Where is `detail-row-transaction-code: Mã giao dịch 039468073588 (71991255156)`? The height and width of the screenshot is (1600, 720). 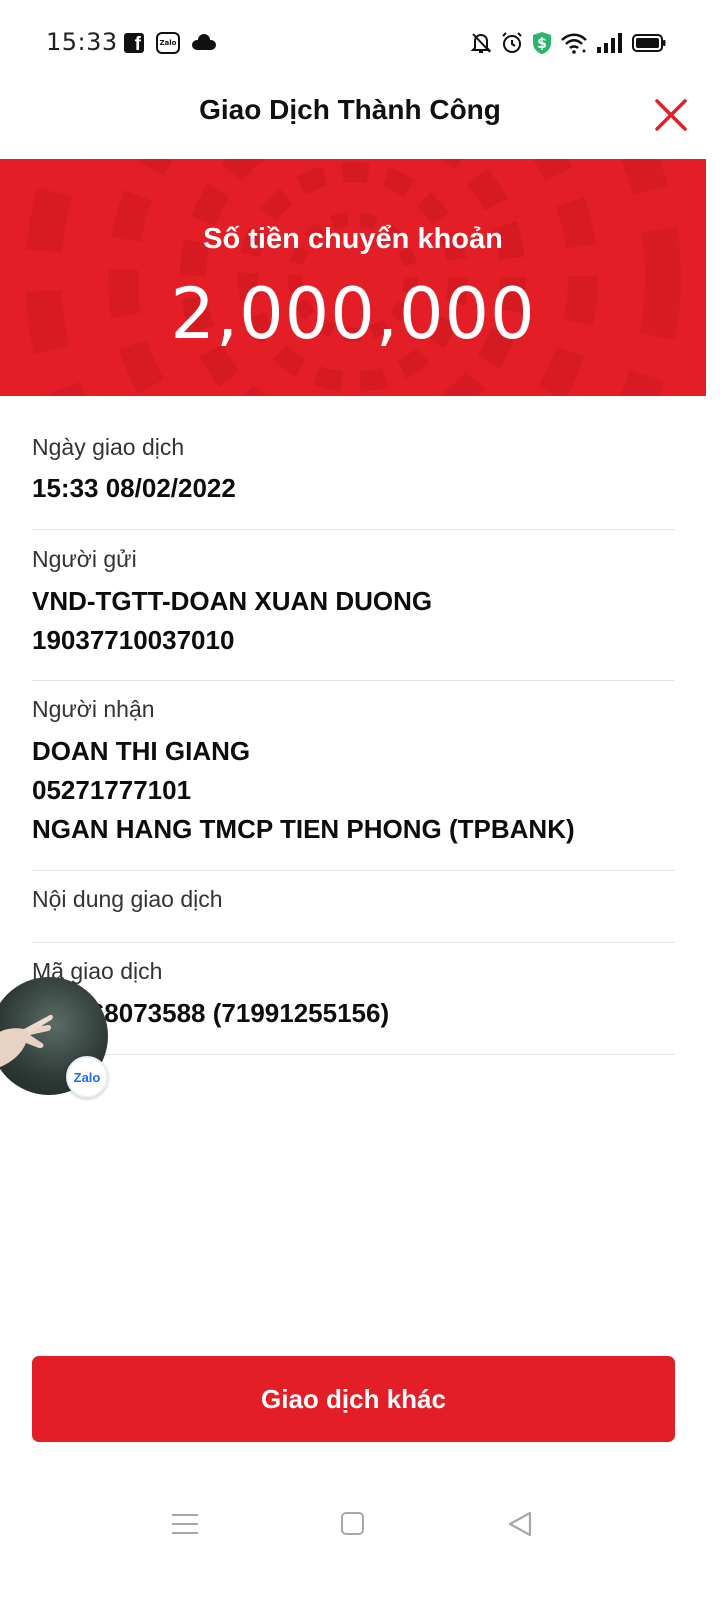
detail-row-transaction-code: Mã giao dịch 039468073588 (71991255156) is located at coordinates (353, 999).